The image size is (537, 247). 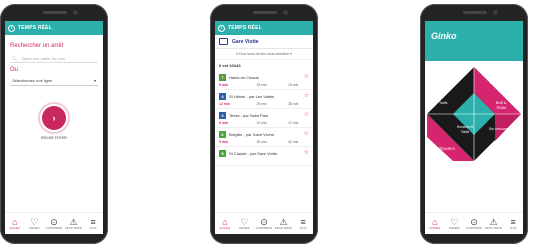 I want to click on stop-search-field: 🔍︎ Tapez une partie du nom, so click(x=54, y=58).